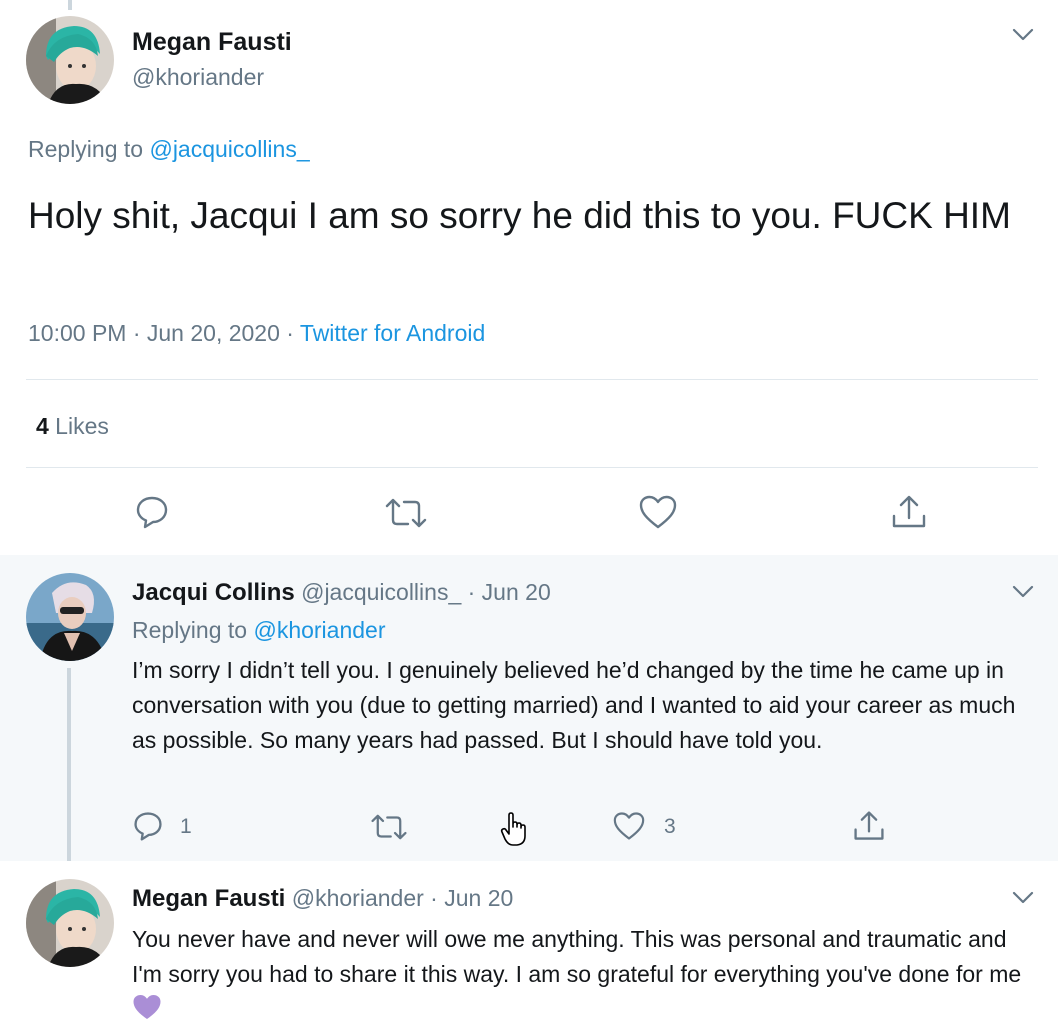 Image resolution: width=1058 pixels, height=1021 pixels. Describe the element at coordinates (423, 592) in the screenshot. I see `reply-meta: @jacquicollins_ · Jun 20` at that location.